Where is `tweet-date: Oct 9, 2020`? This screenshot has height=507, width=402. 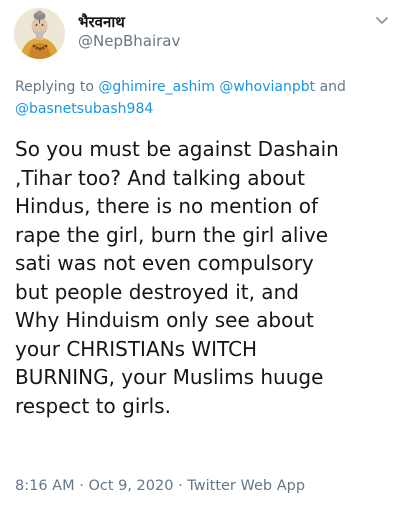
tweet-date: Oct 9, 2020 is located at coordinates (130, 486).